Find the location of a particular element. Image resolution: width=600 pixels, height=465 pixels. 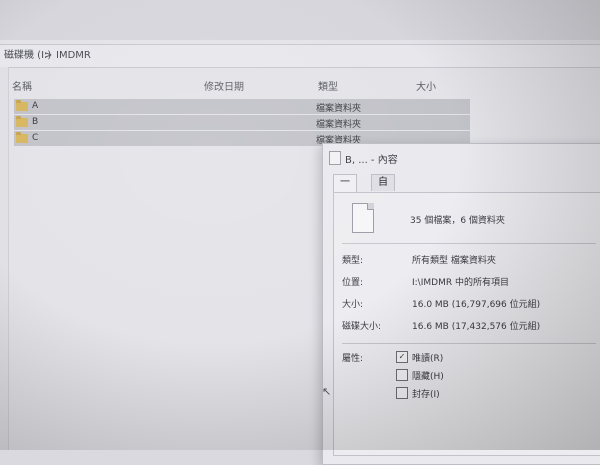

item-name: B is located at coordinates (35, 122).